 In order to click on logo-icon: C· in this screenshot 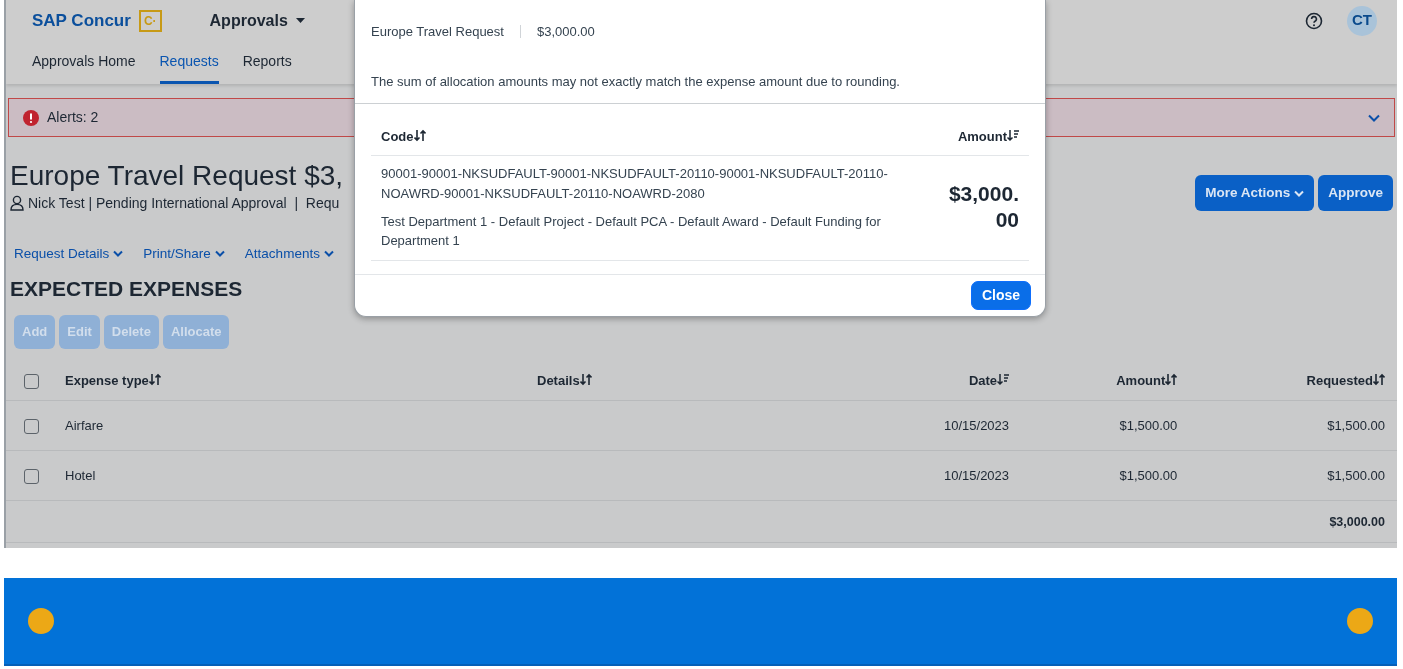, I will do `click(150, 20)`.